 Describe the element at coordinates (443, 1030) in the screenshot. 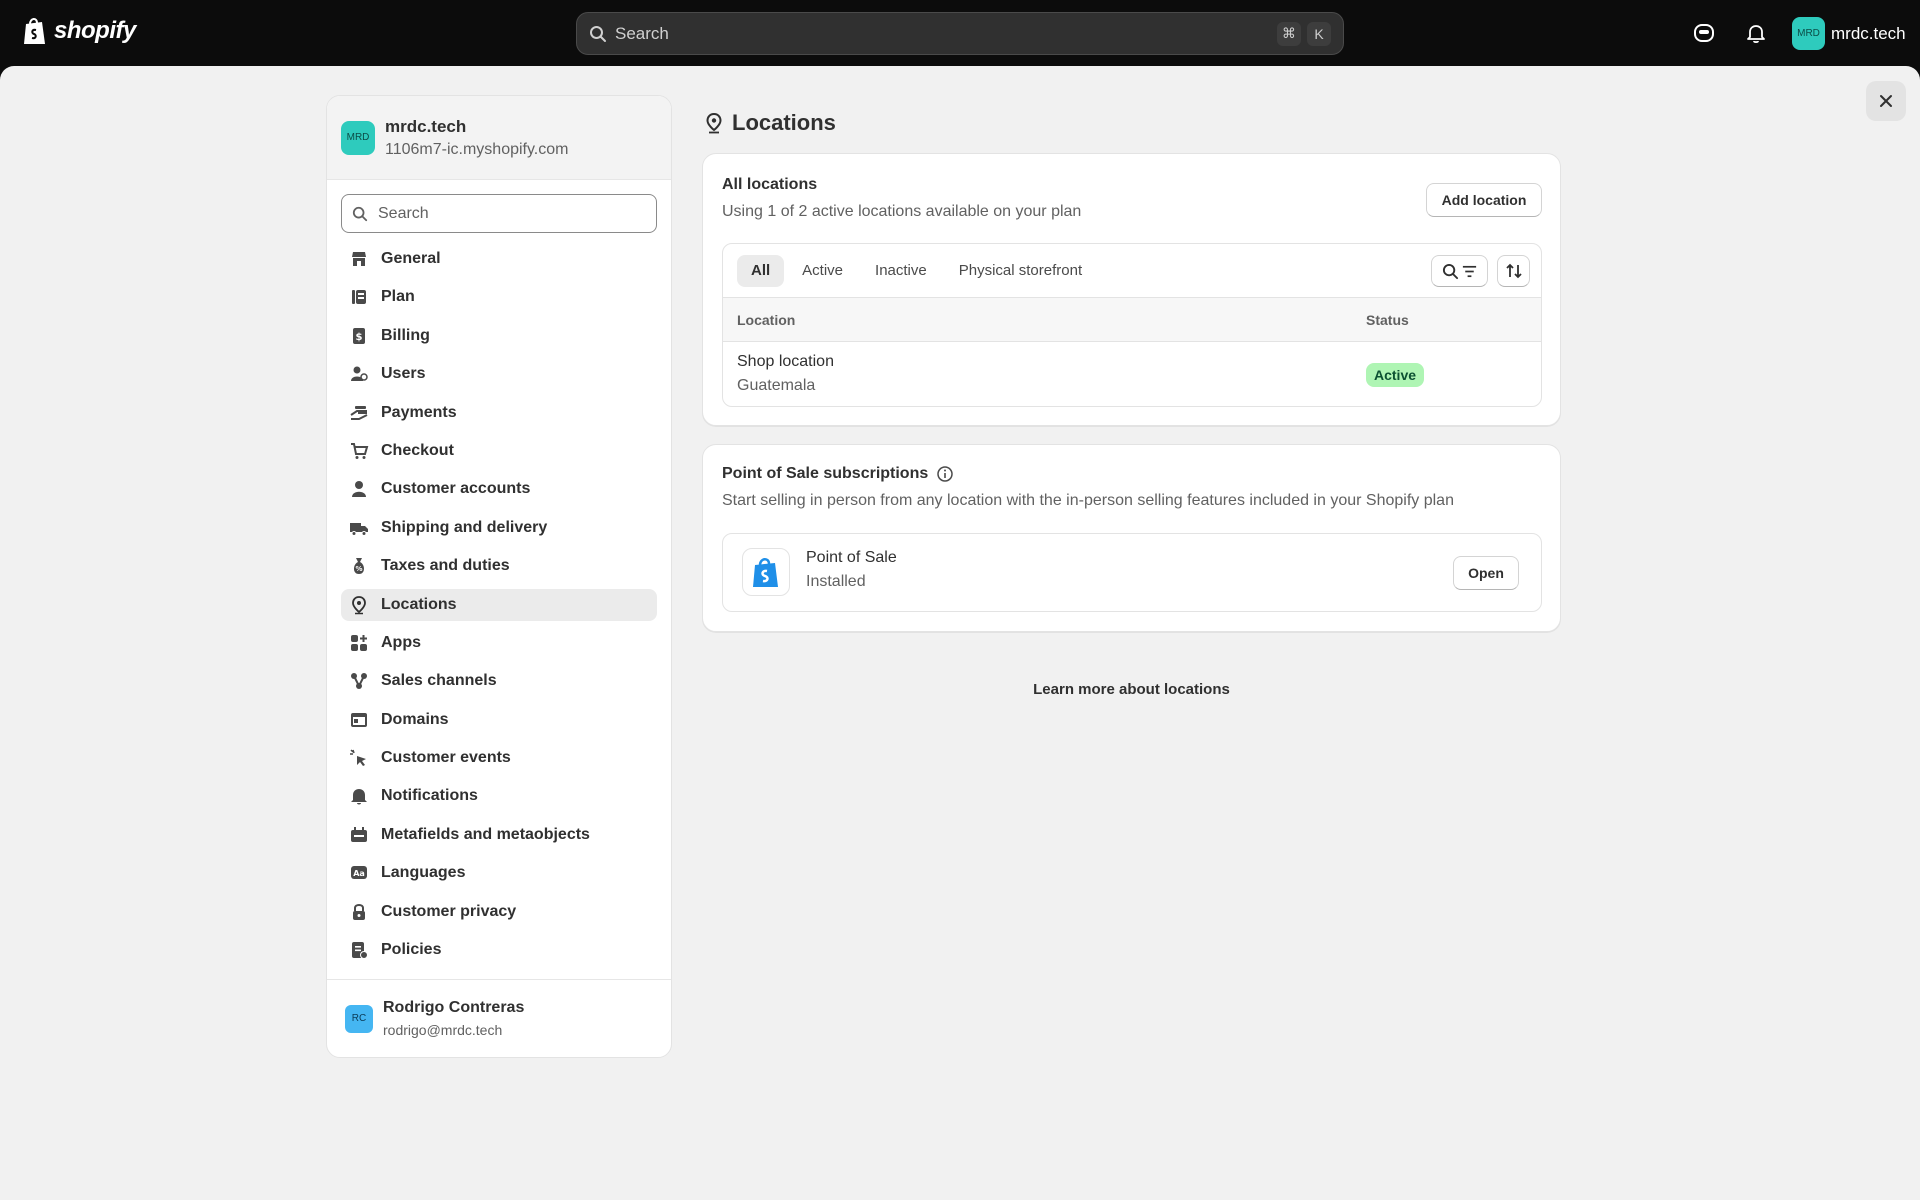

I see `user-email: rodrigo@mrdc.tech` at that location.